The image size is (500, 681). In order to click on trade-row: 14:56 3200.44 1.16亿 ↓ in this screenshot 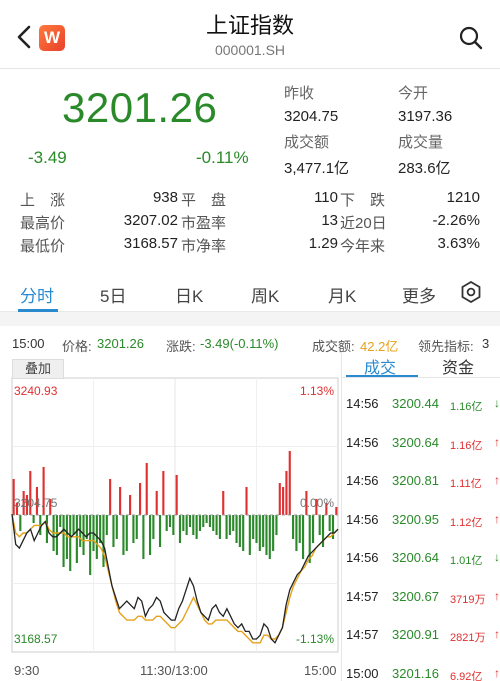, I will do `click(423, 406)`.